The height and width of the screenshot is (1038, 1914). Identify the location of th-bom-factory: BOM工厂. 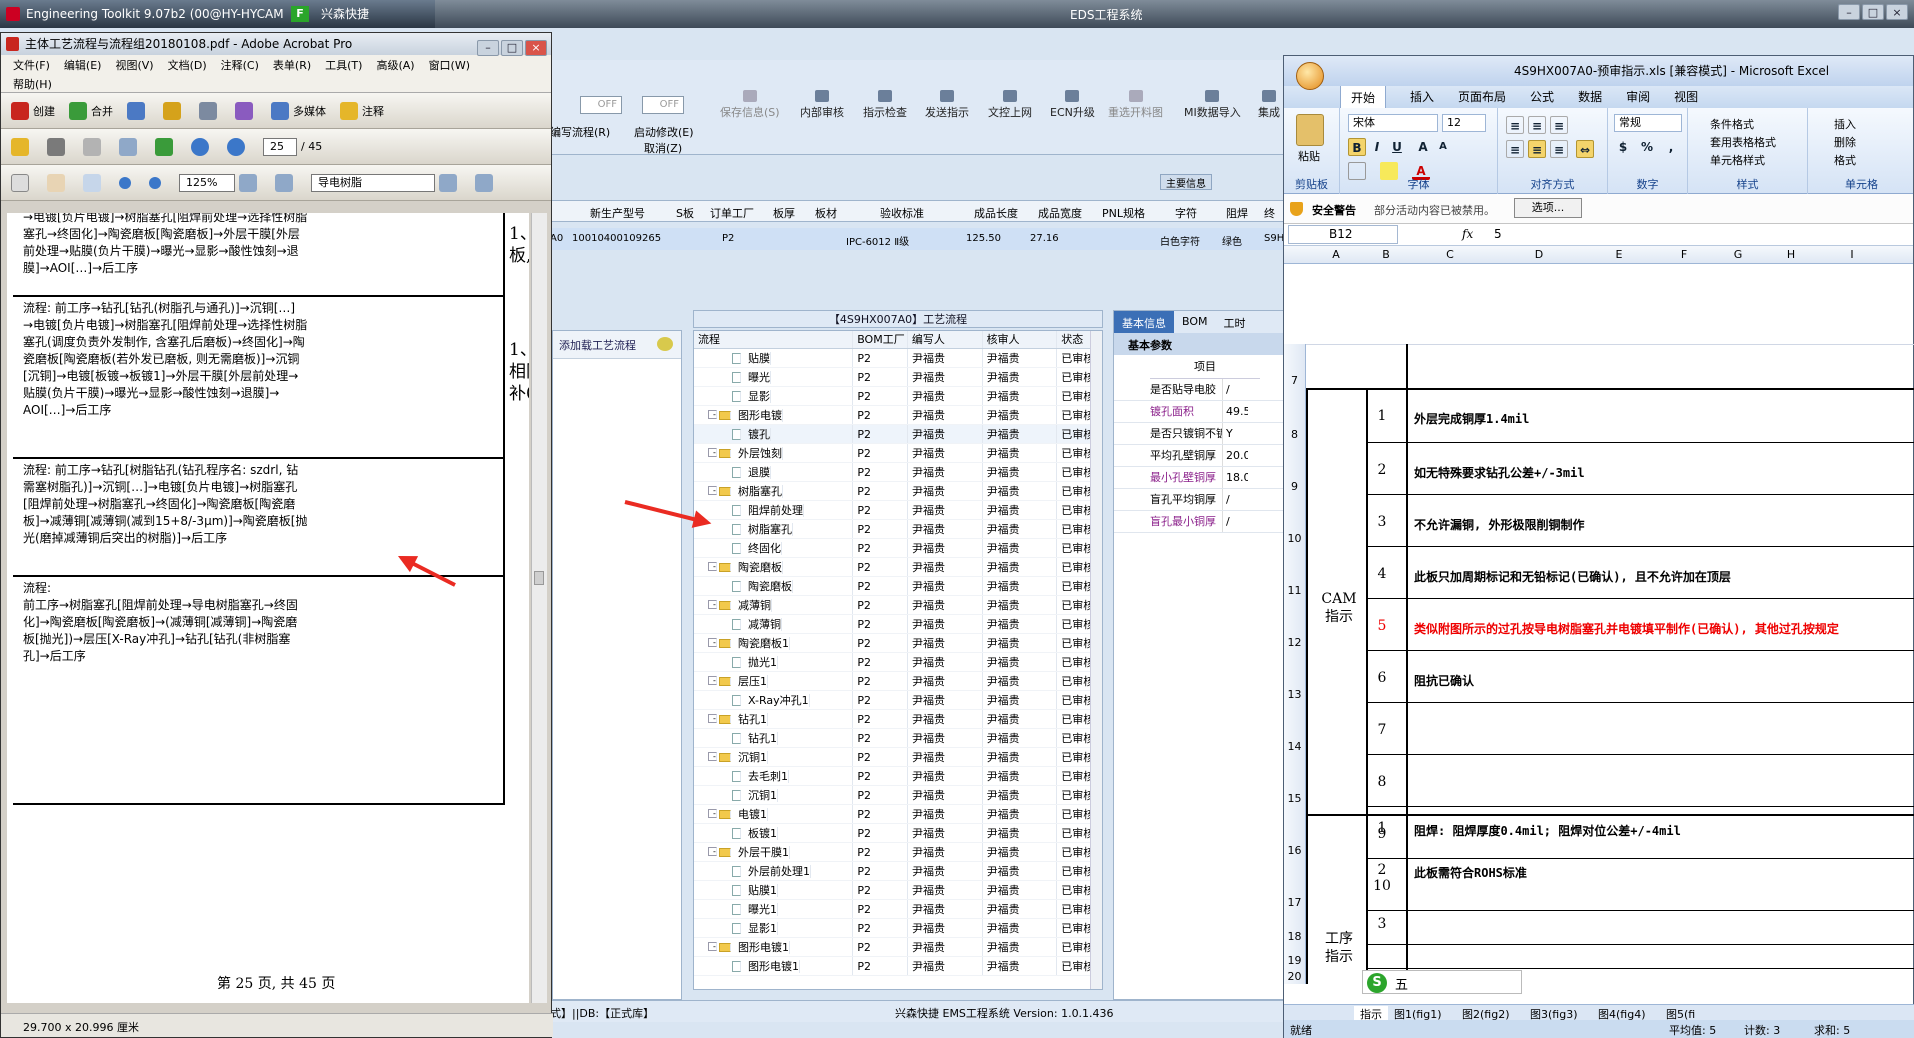
(880, 339).